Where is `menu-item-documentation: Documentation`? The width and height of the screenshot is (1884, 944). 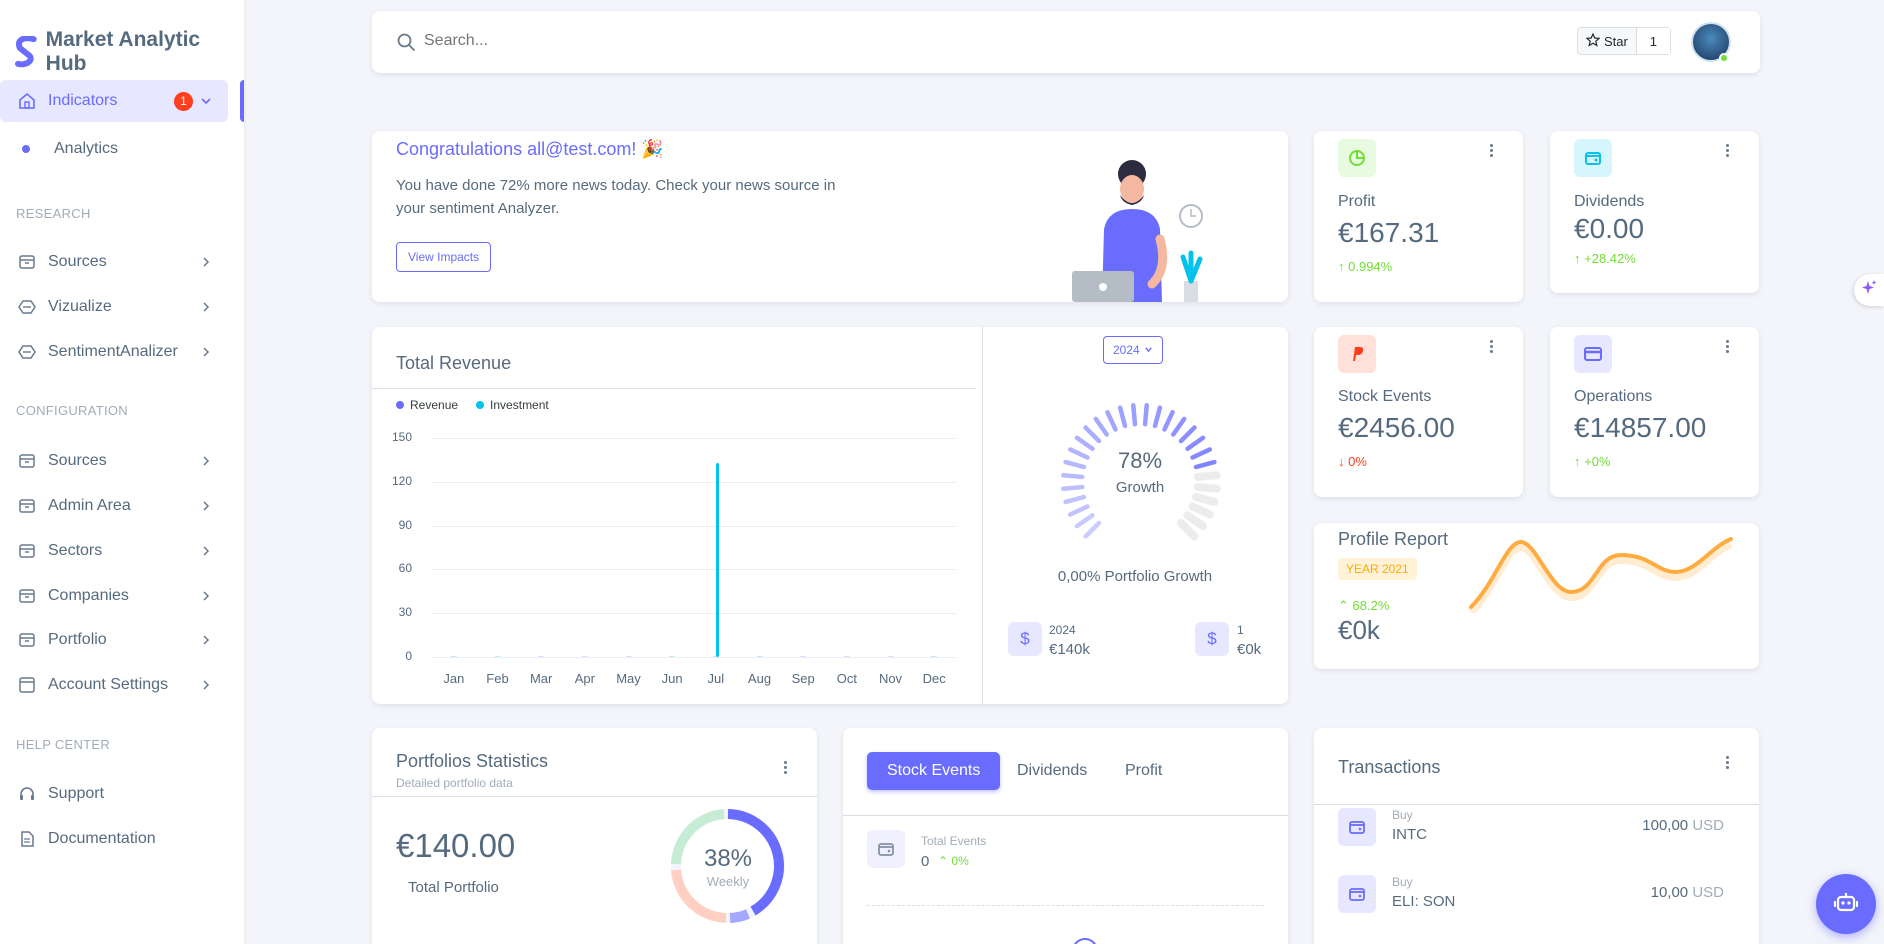 menu-item-documentation: Documentation is located at coordinates (114, 839).